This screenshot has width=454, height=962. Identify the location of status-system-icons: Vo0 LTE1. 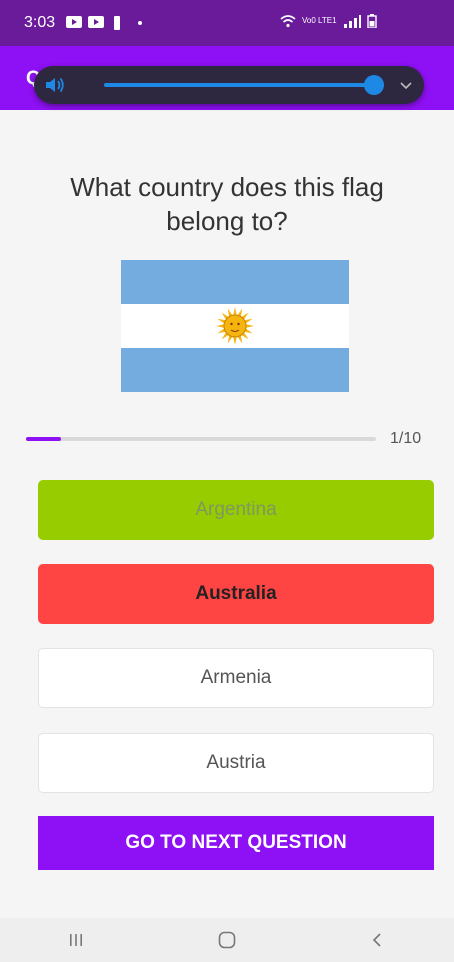
(328, 21).